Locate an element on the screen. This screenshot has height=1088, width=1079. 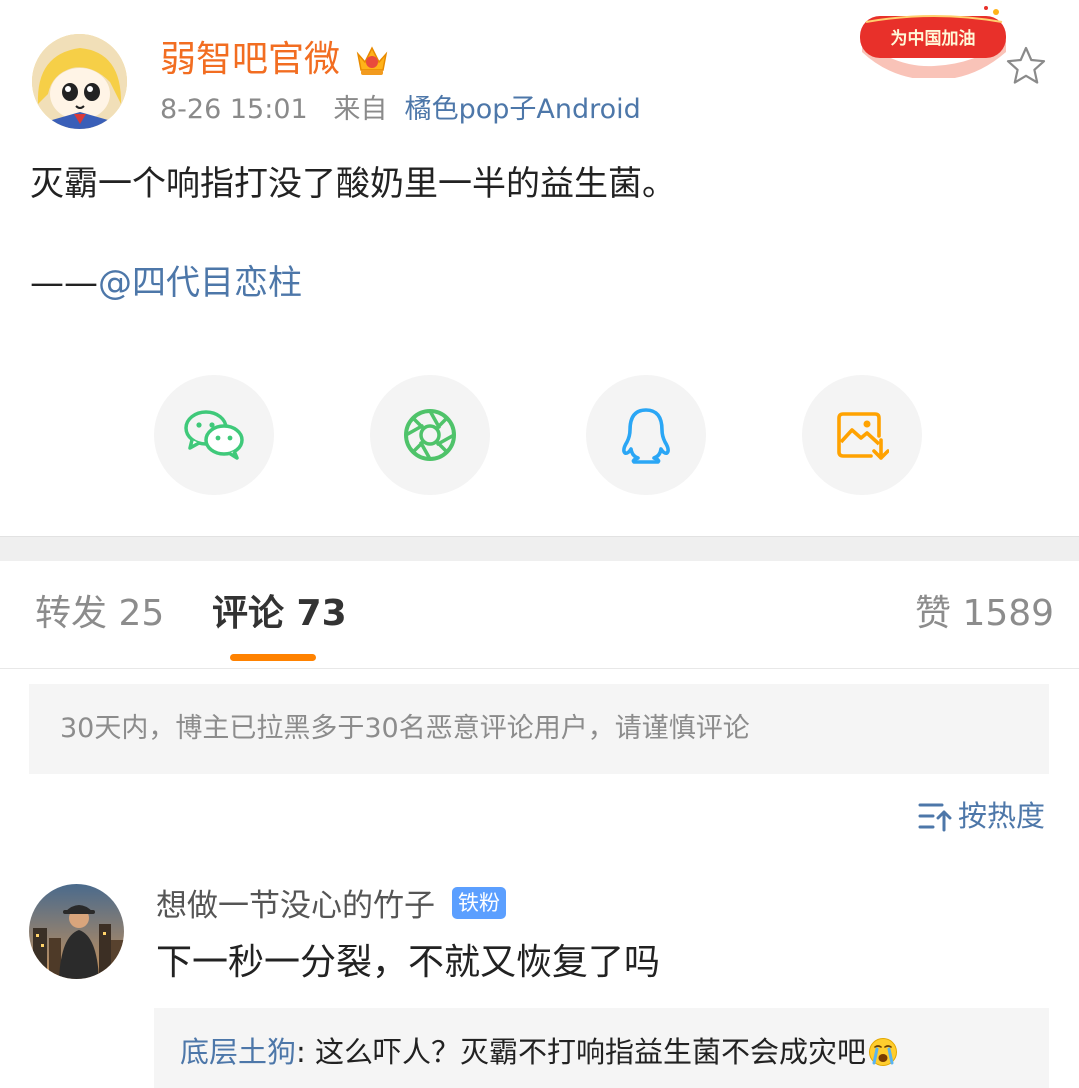
moments-icon is located at coordinates (430, 435).